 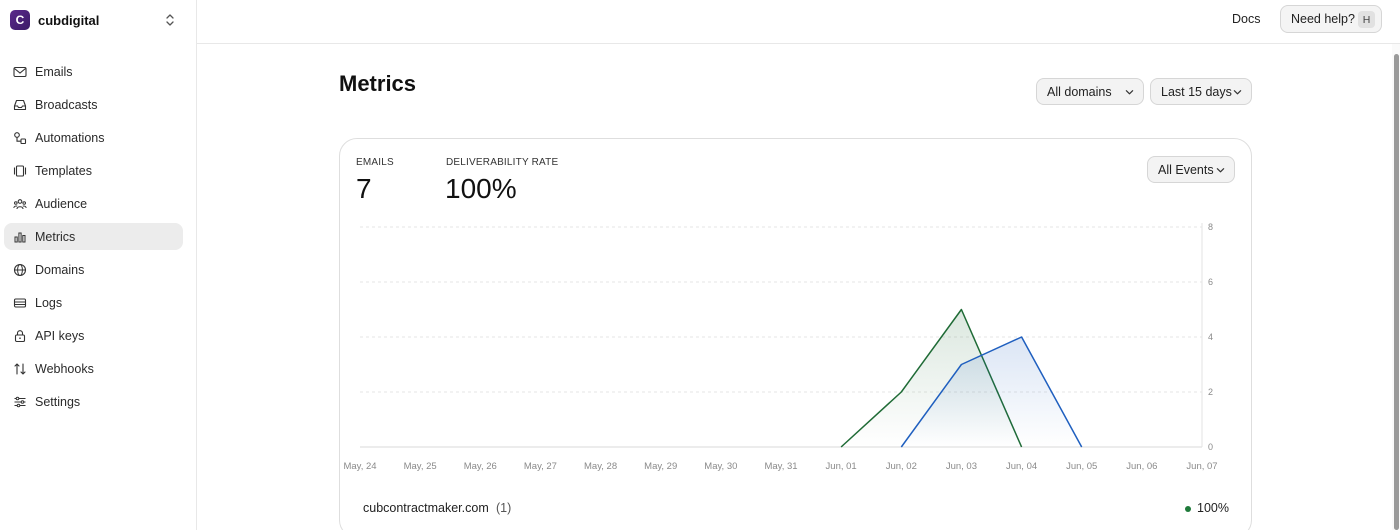 What do you see at coordinates (961, 466) in the screenshot?
I see `x-tick-label: Jun, 03` at bounding box center [961, 466].